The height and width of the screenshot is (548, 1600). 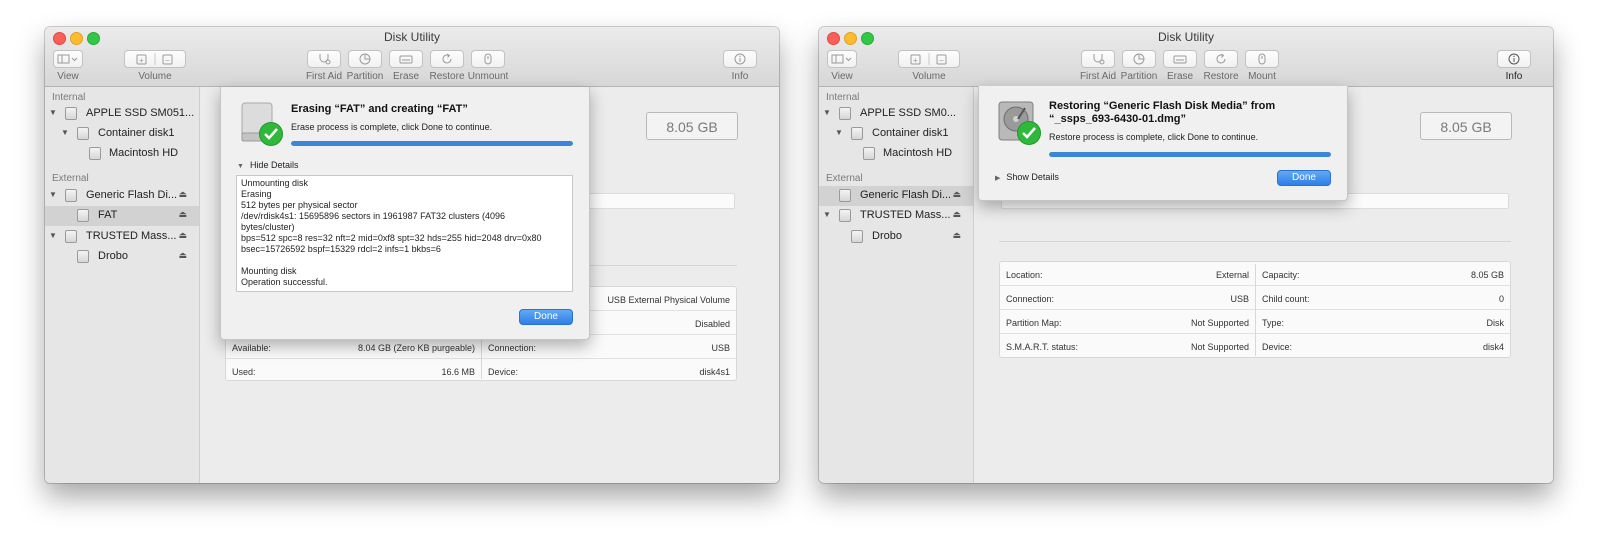 What do you see at coordinates (1262, 76) in the screenshot?
I see `mount-label: Mount` at bounding box center [1262, 76].